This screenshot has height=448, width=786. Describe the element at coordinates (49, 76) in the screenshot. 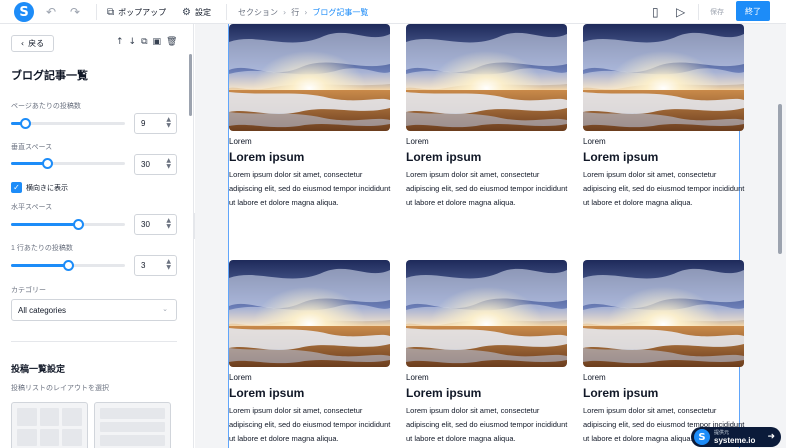

I see `panel-title: ブログ記事一覧` at that location.